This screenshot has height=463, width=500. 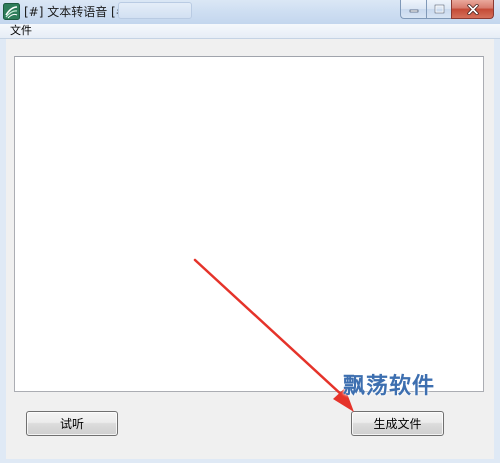 I want to click on generate-file-button: 生成文件, so click(x=397, y=423).